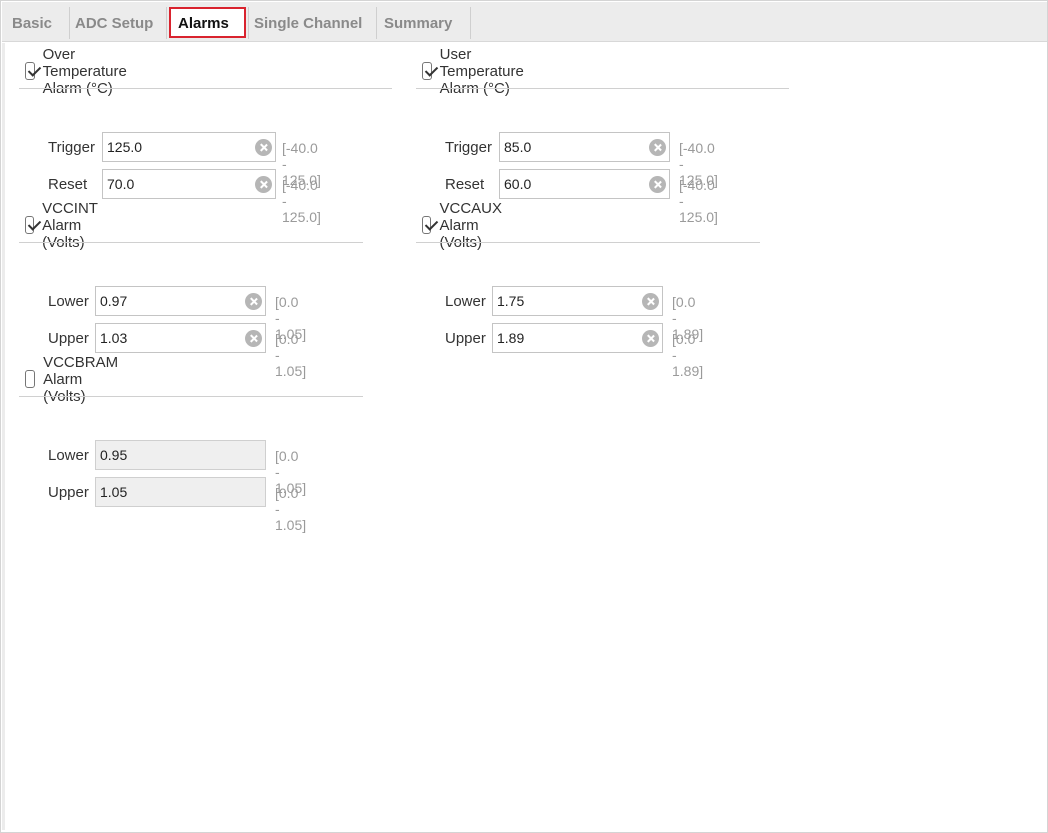  What do you see at coordinates (180, 301) in the screenshot?
I see `vccint-lower-input: 0.97` at bounding box center [180, 301].